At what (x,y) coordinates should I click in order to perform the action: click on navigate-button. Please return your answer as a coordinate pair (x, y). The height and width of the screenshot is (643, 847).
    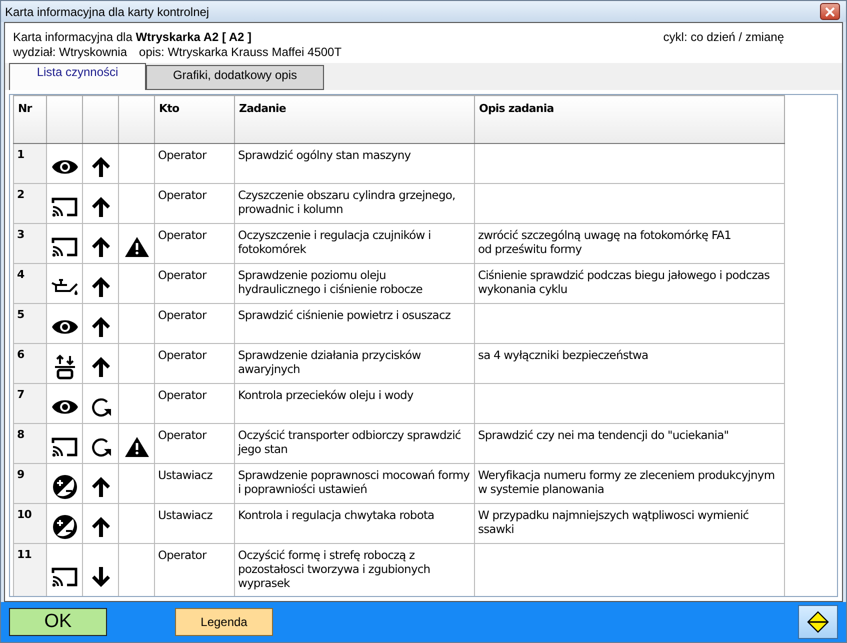
    Looking at the image, I should click on (818, 622).